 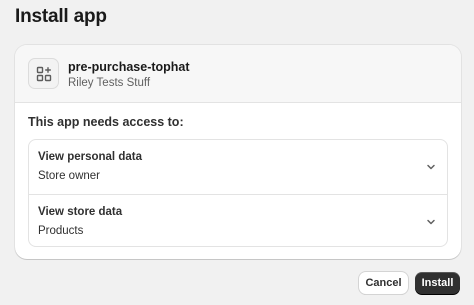 What do you see at coordinates (129, 67) in the screenshot?
I see `app-name: pre-purchase-tophat` at bounding box center [129, 67].